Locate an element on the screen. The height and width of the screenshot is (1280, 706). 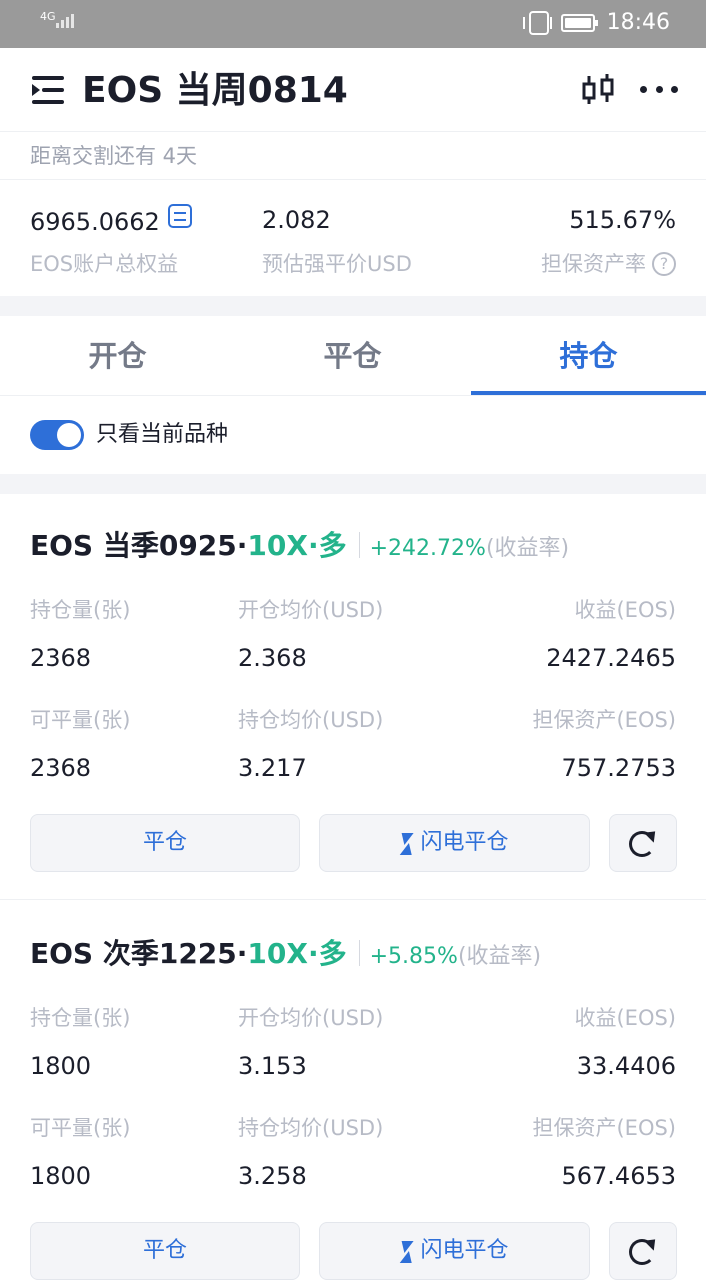
liquidation-price-value: 2.082 is located at coordinates (296, 220).